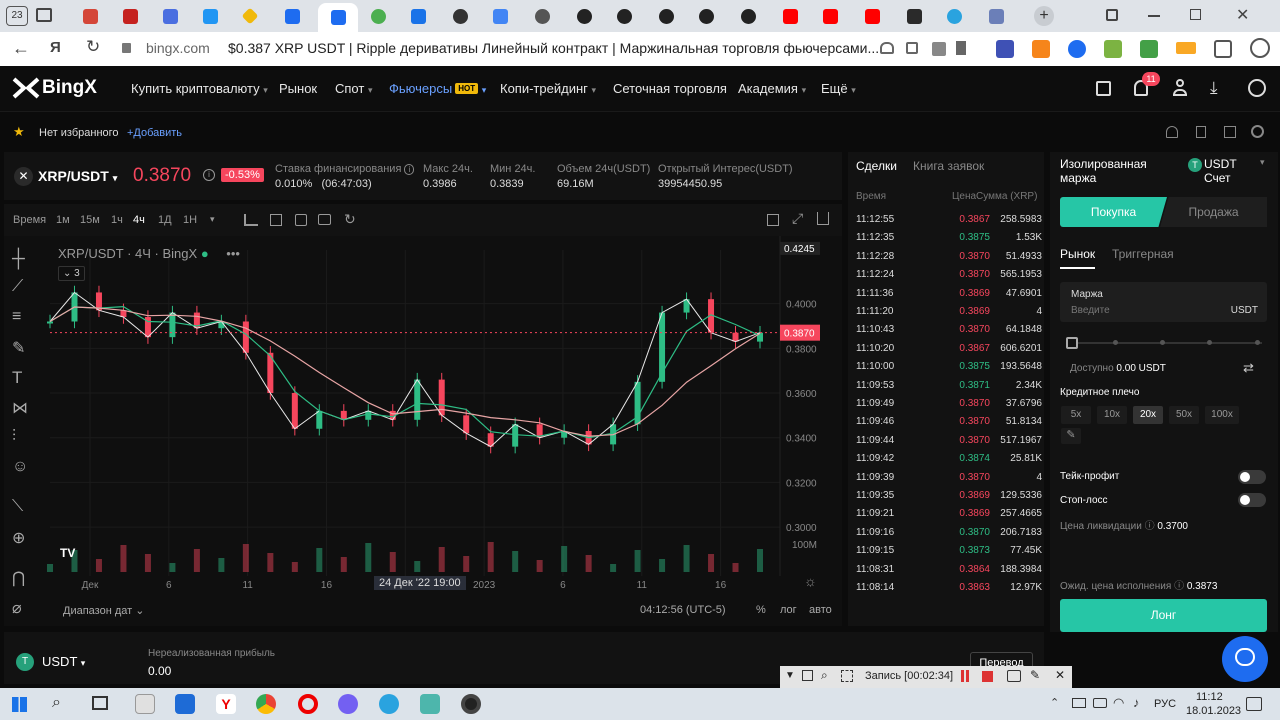 The height and width of the screenshot is (720, 1280). I want to click on interval-1d: 1Д, so click(165, 220).